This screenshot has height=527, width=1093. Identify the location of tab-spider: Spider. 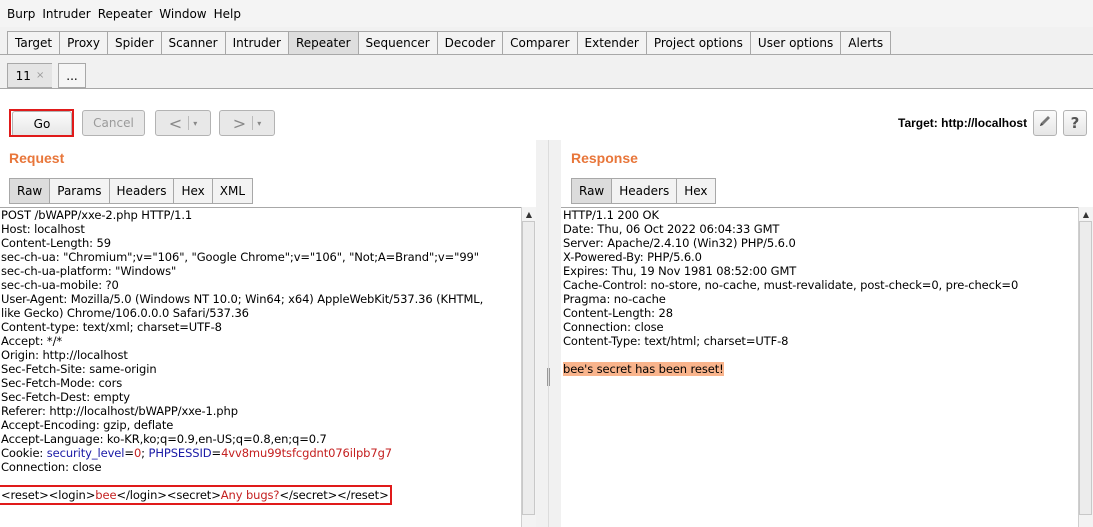
(134, 43).